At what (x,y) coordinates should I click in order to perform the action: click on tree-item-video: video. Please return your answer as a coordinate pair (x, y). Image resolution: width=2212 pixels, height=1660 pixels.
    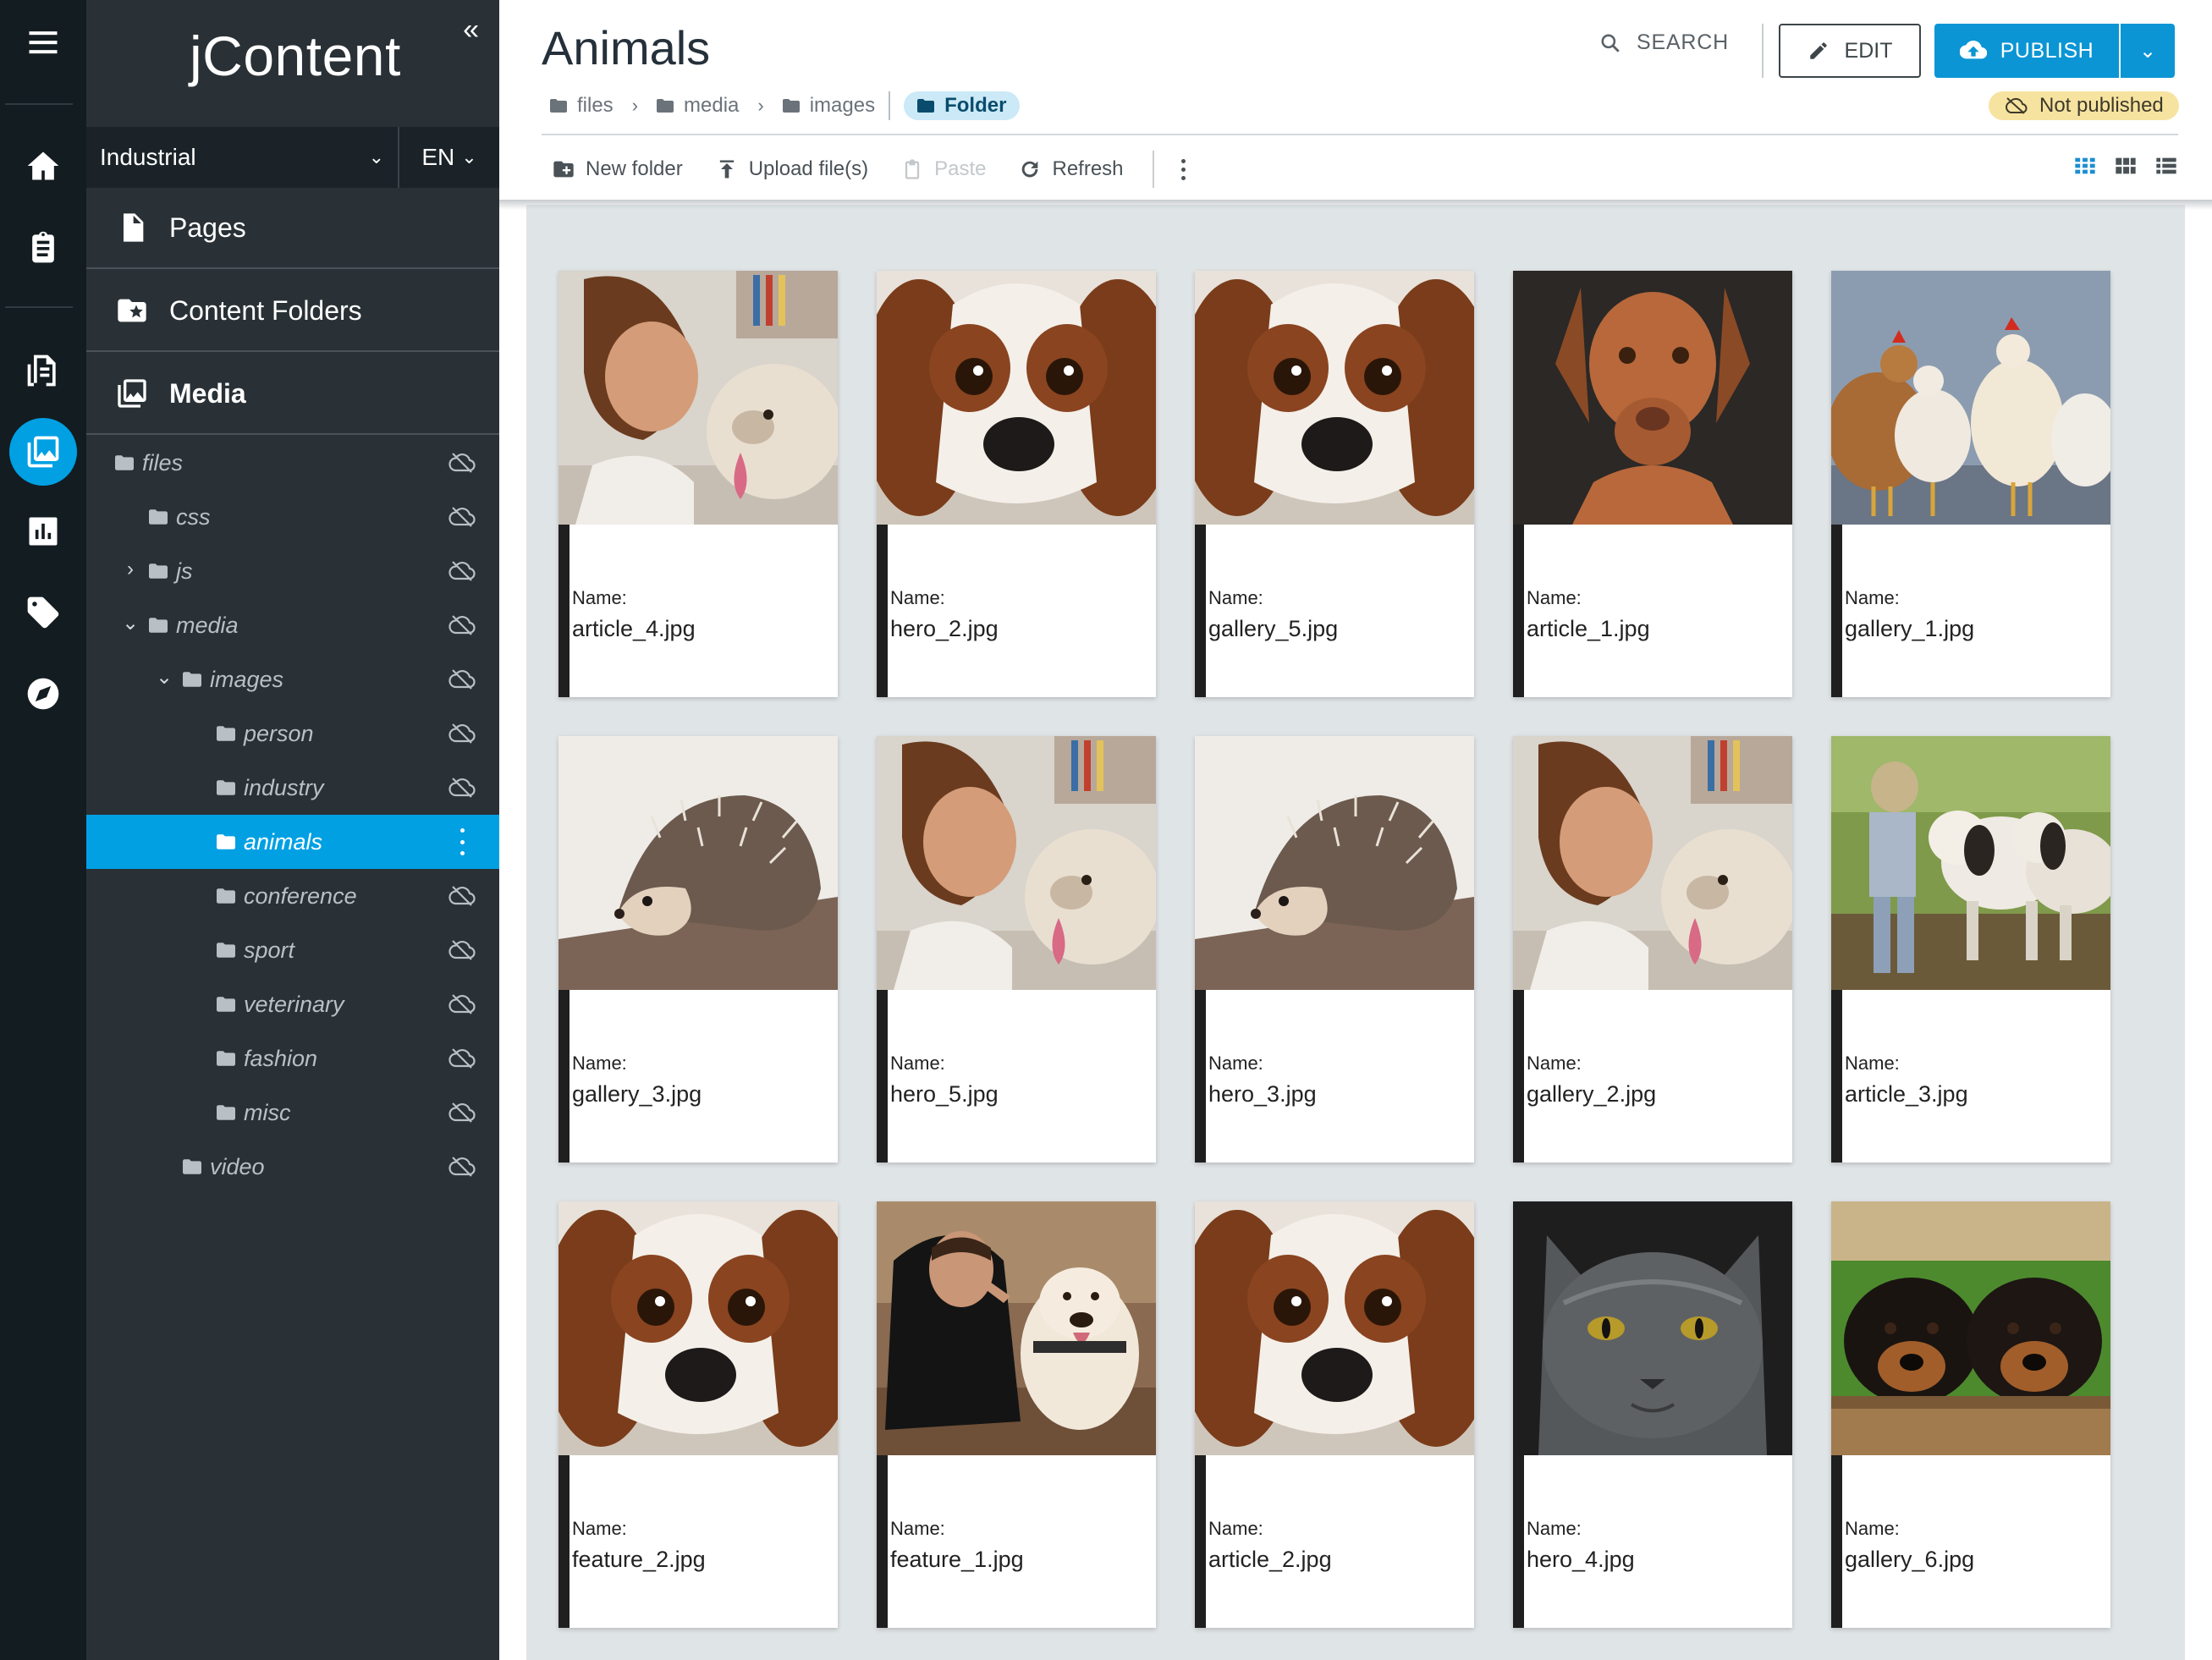
    Looking at the image, I should click on (292, 1167).